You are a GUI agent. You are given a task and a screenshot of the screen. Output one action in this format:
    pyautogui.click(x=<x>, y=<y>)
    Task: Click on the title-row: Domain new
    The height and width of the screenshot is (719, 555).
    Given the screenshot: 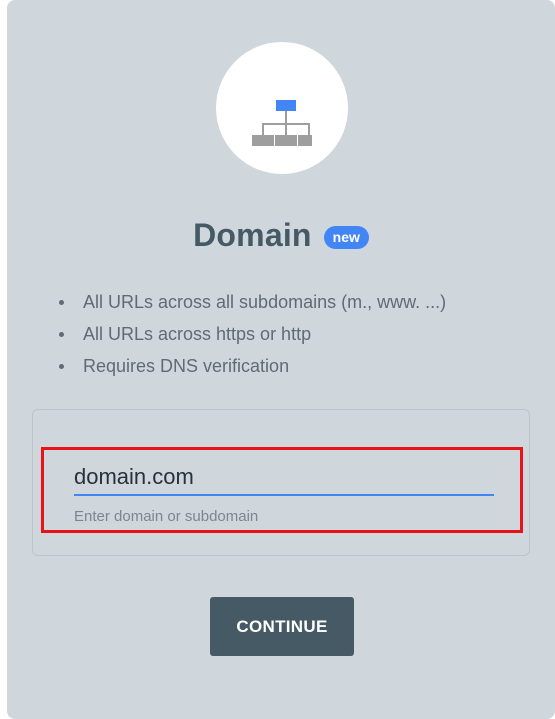 What is the action you would take?
    pyautogui.click(x=281, y=235)
    